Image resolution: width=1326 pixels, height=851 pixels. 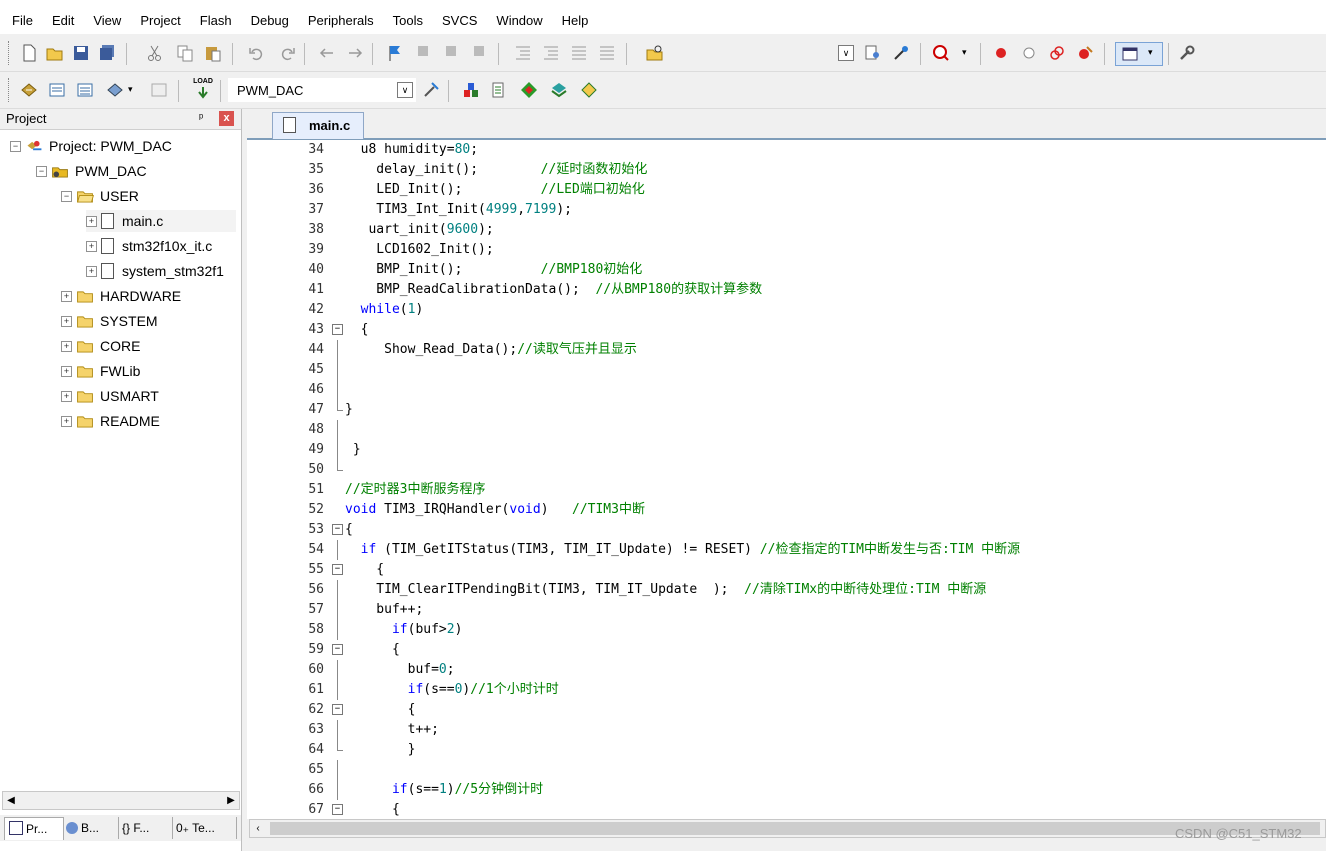 I want to click on pack-installer-icon, so click(x=559, y=90).